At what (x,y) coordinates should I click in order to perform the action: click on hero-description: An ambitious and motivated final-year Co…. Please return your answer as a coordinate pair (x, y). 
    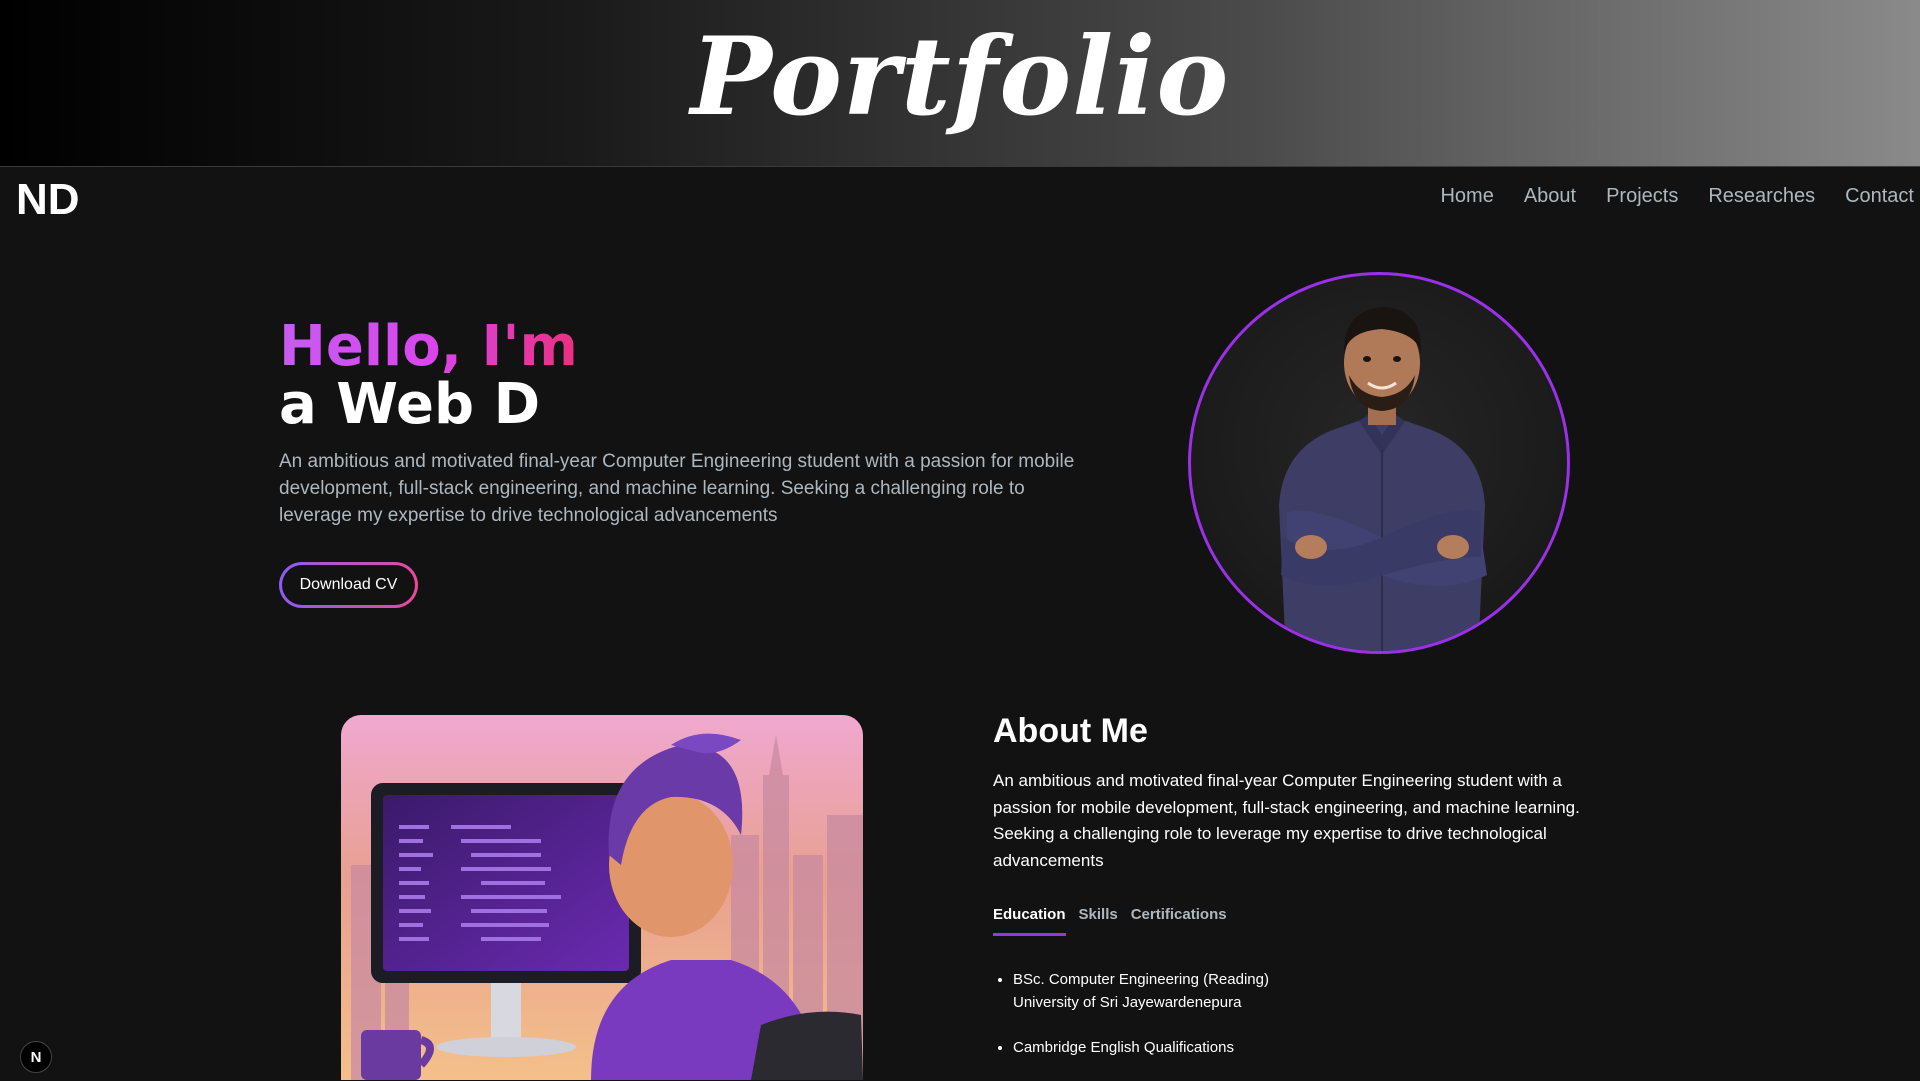
    Looking at the image, I should click on (677, 488).